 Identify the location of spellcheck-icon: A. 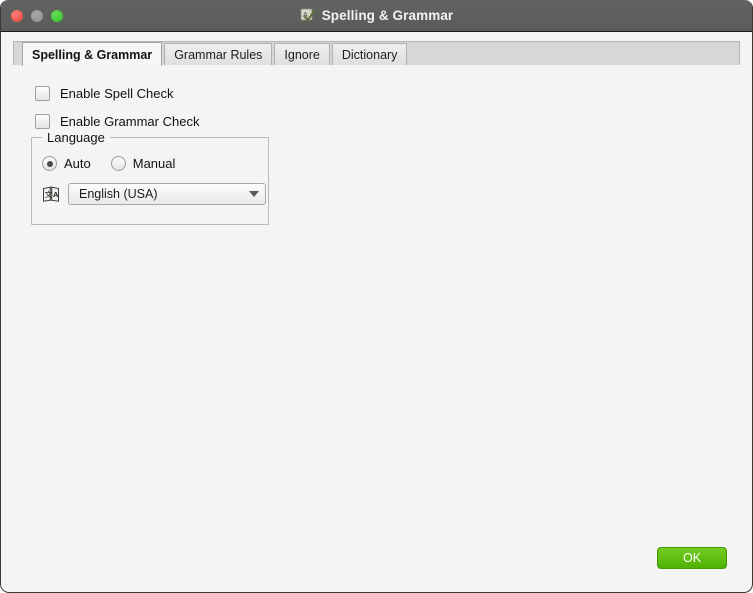
(307, 15).